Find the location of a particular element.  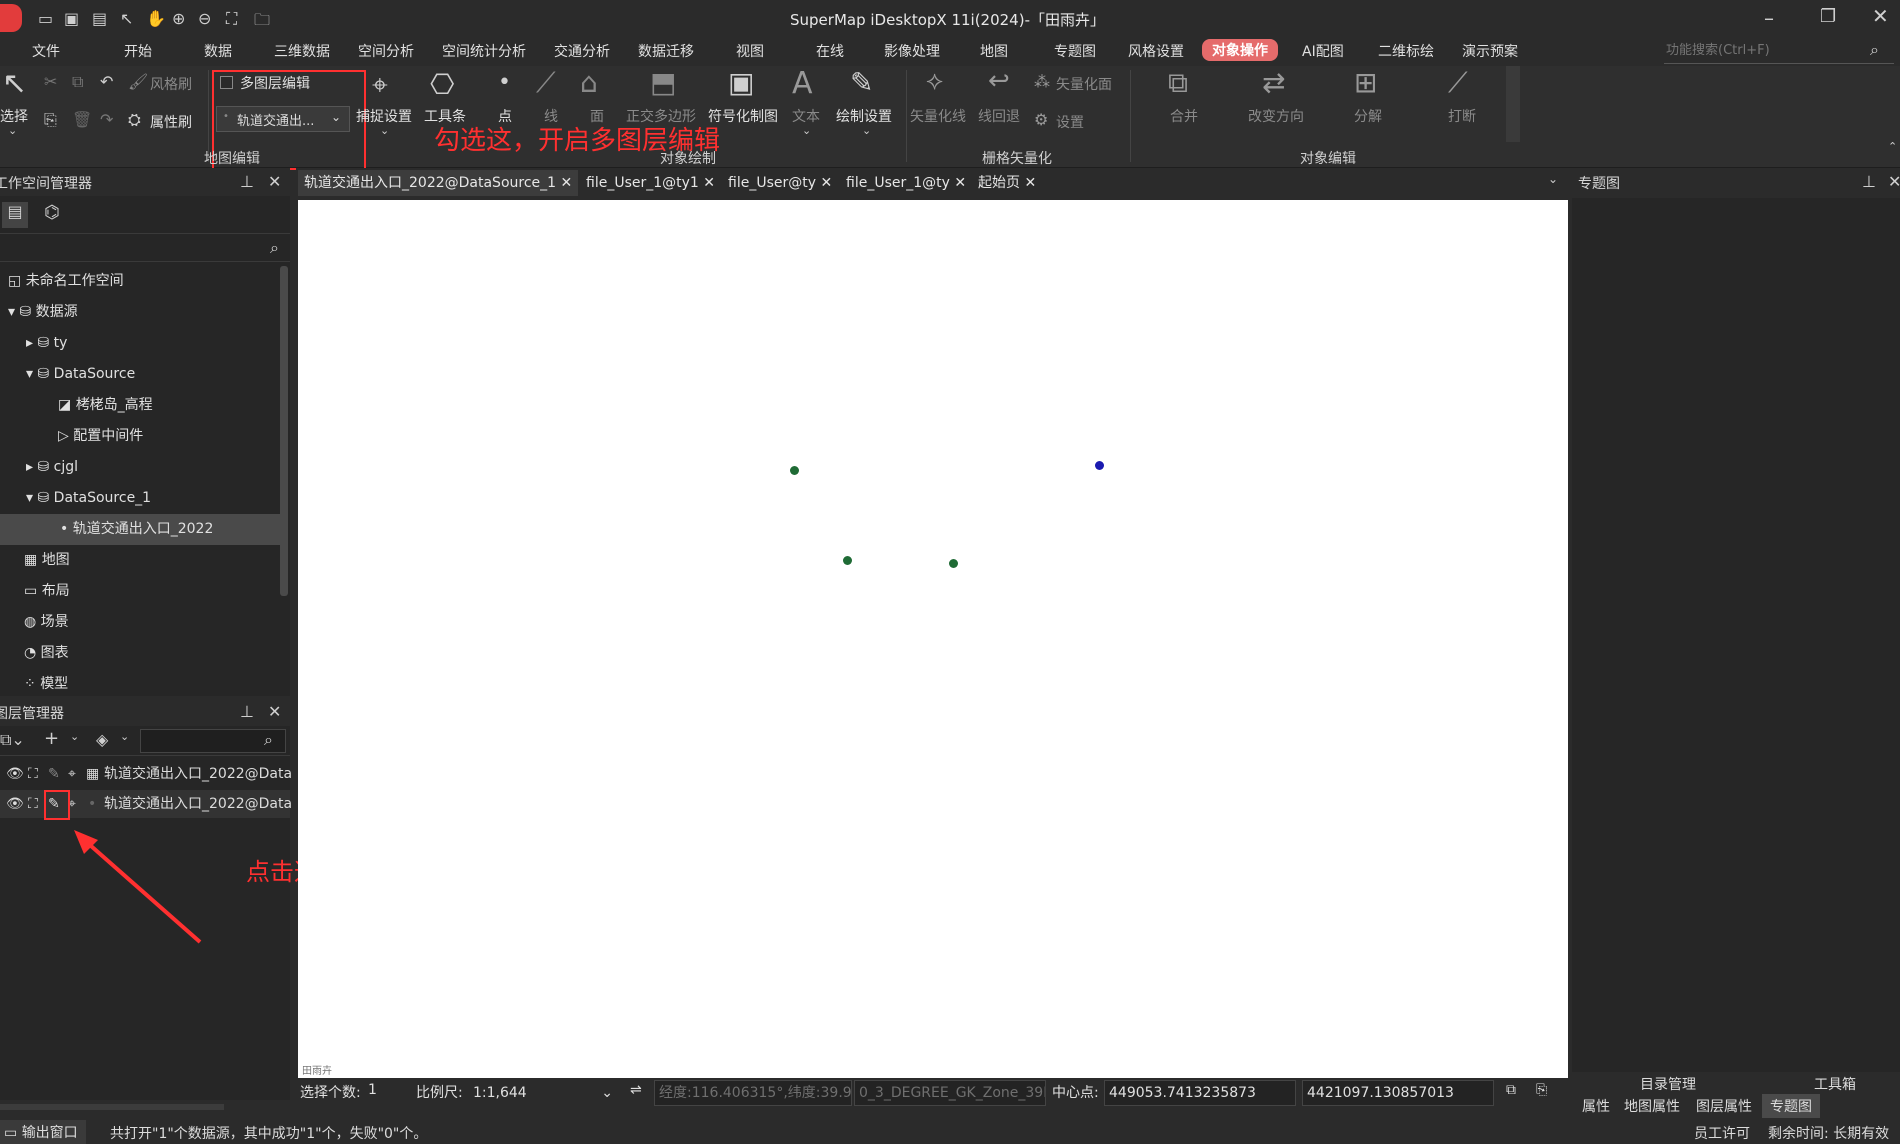

workspace-filter: ⌕ is located at coordinates (145, 248).